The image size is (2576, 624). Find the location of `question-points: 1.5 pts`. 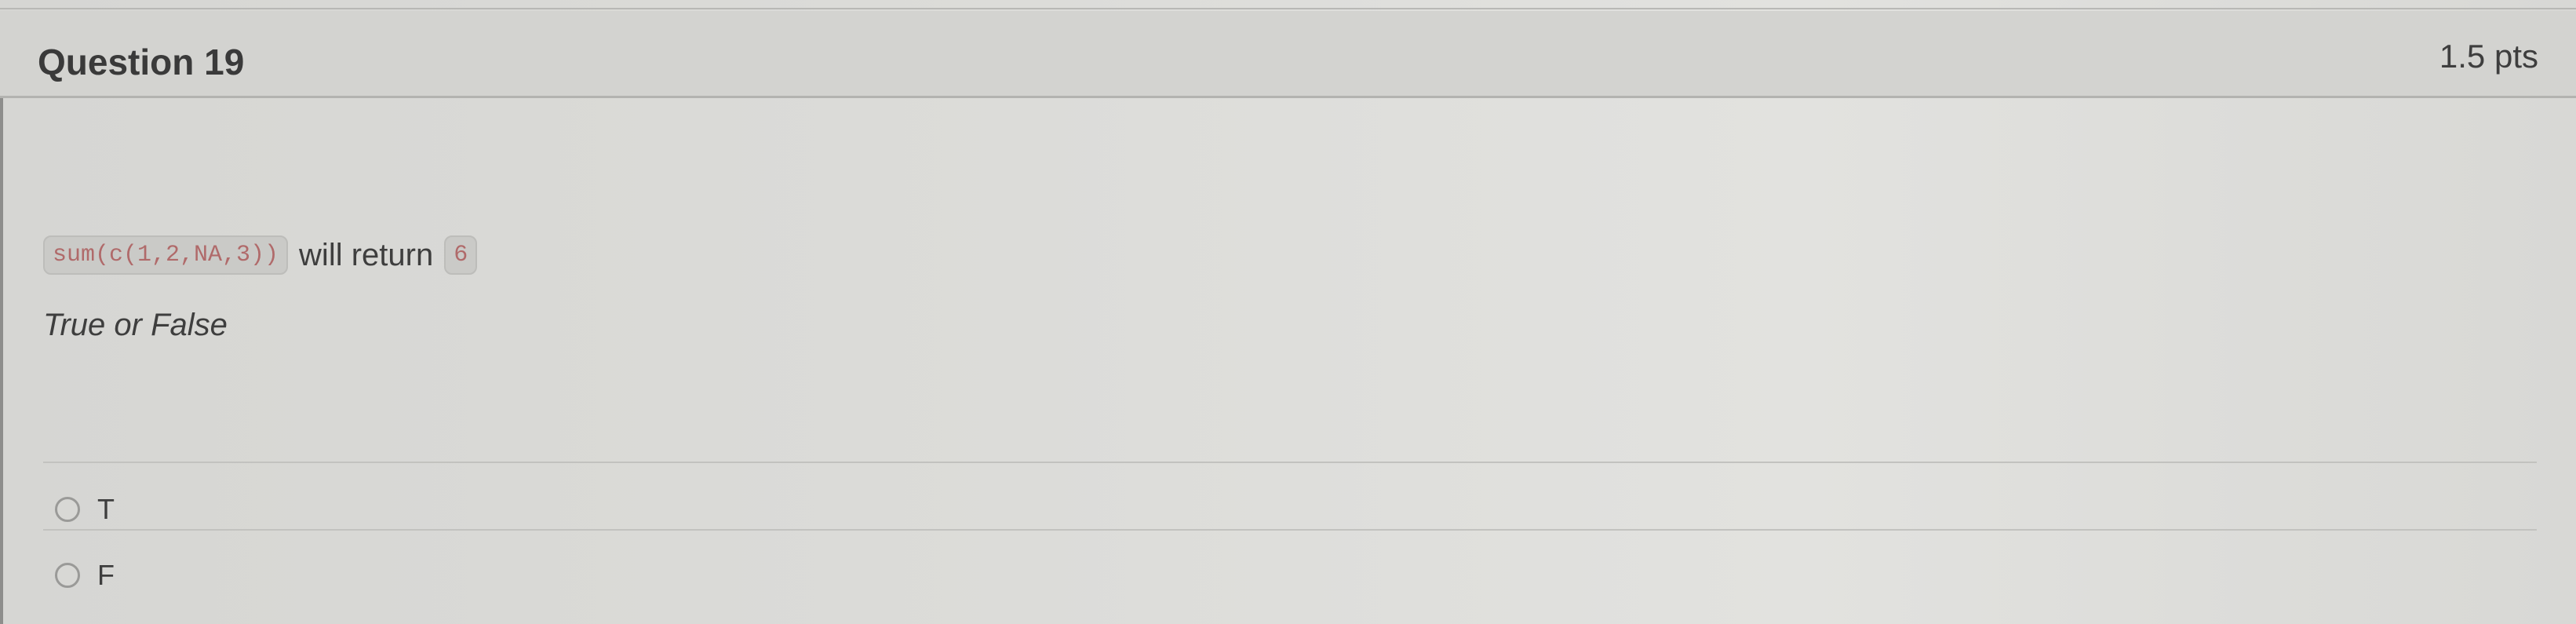

question-points: 1.5 pts is located at coordinates (2488, 56).